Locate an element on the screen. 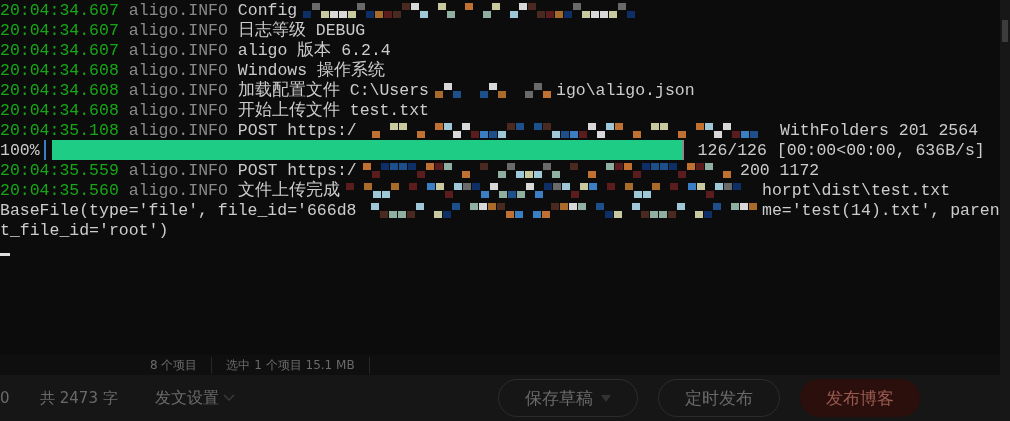 The height and width of the screenshot is (421, 1010). scrollbar-thumb is located at coordinates (1005, 31).